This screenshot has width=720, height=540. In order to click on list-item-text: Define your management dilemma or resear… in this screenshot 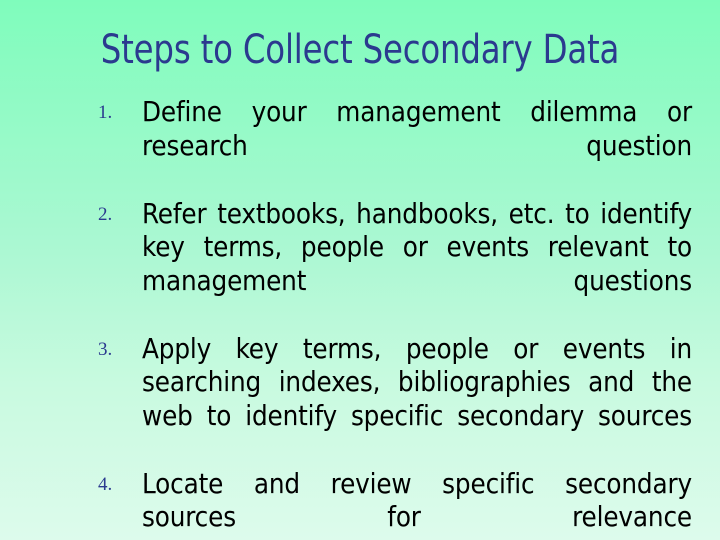, I will do `click(417, 129)`.